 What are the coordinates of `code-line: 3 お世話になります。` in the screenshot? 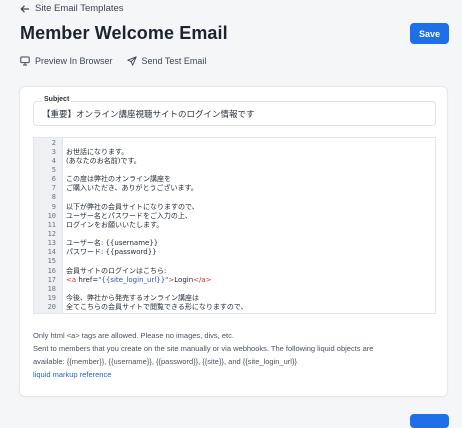 It's located at (234, 152).